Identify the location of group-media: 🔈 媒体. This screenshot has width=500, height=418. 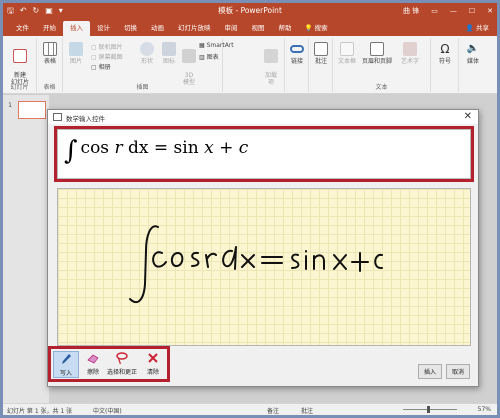
(473, 65).